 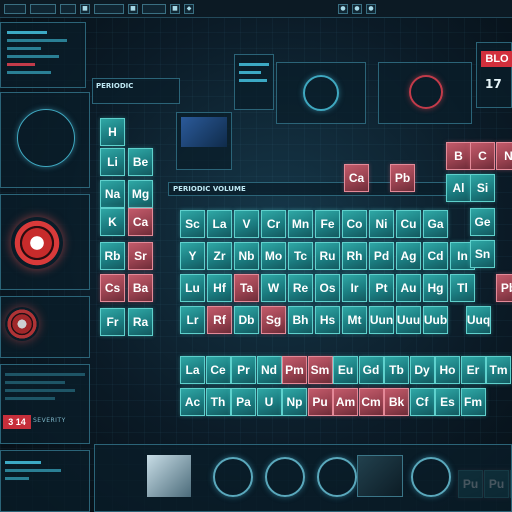 What do you see at coordinates (140, 256) in the screenshot?
I see `element-tile-sr: Sr` at bounding box center [140, 256].